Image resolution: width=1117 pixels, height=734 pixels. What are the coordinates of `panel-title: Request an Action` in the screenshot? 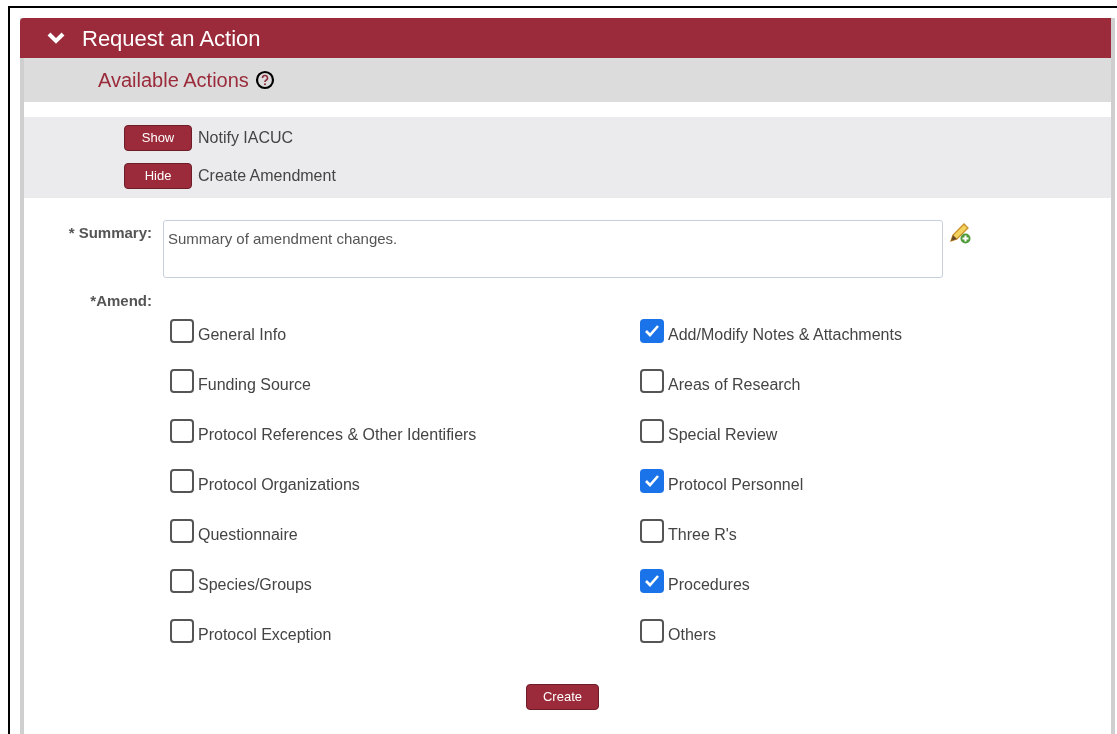 It's located at (171, 38).